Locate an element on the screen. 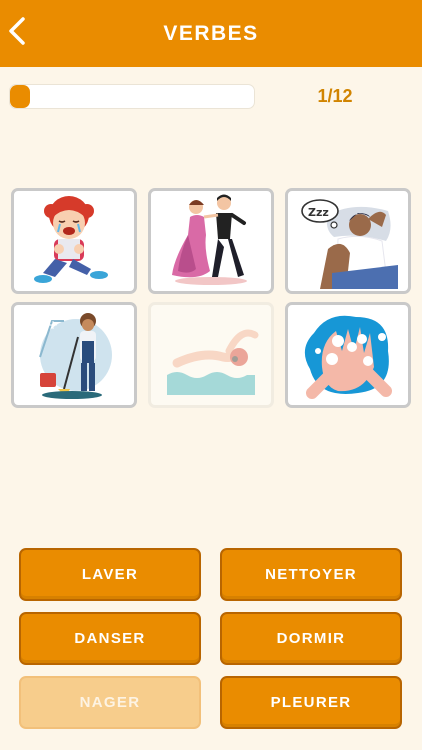 Image resolution: width=422 pixels, height=750 pixels. header-bar: VERBES is located at coordinates (211, 33).